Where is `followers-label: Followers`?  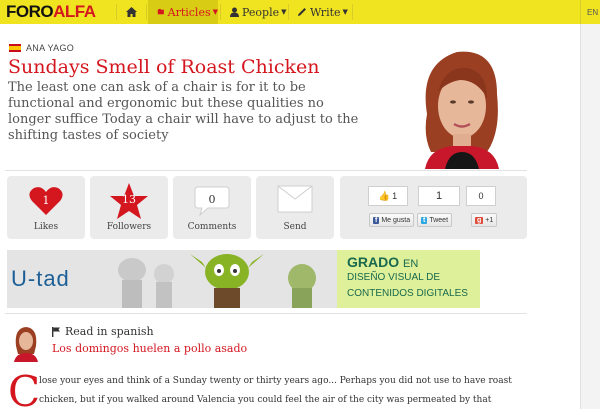 followers-label: Followers is located at coordinates (129, 227).